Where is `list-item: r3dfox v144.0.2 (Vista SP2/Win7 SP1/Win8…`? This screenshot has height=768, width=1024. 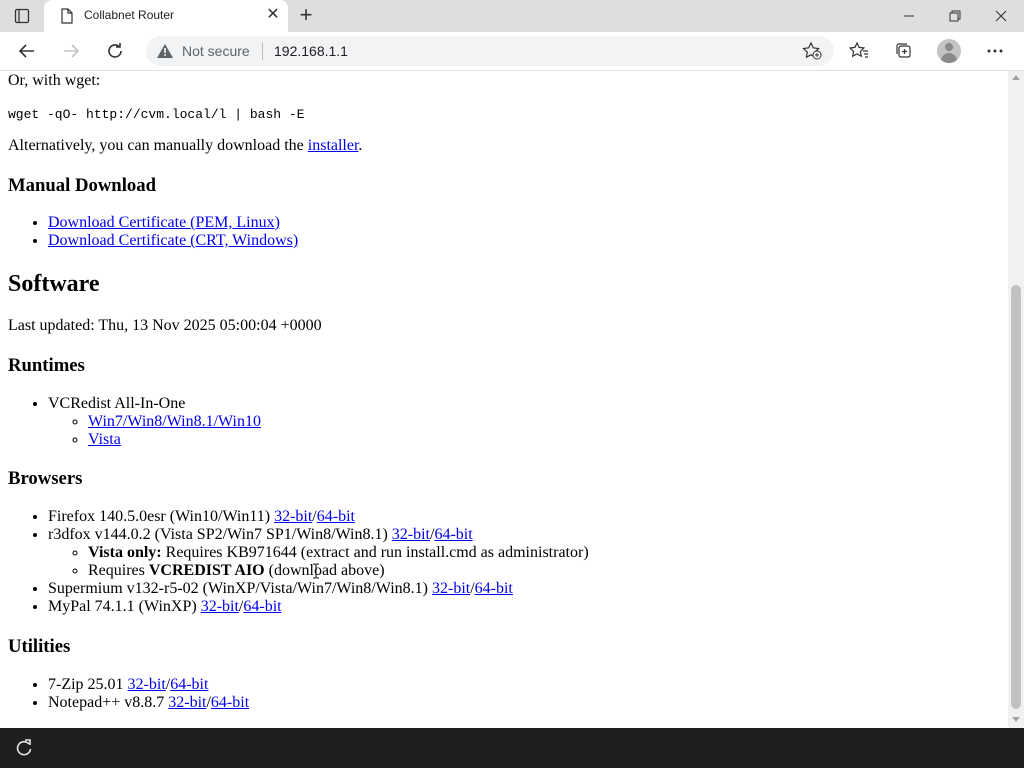
list-item: r3dfox v144.0.2 (Vista SP2/Win7 SP1/Win8… is located at coordinates (498, 553).